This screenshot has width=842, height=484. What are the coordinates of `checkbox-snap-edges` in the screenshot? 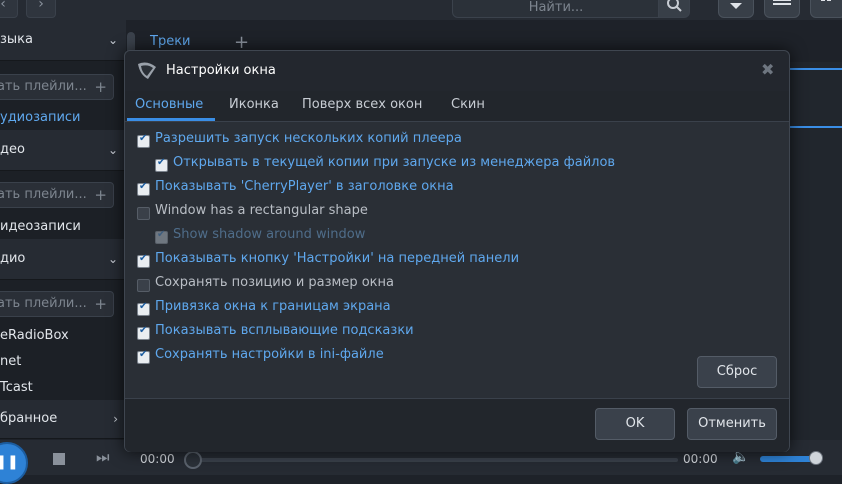 It's located at (143, 308).